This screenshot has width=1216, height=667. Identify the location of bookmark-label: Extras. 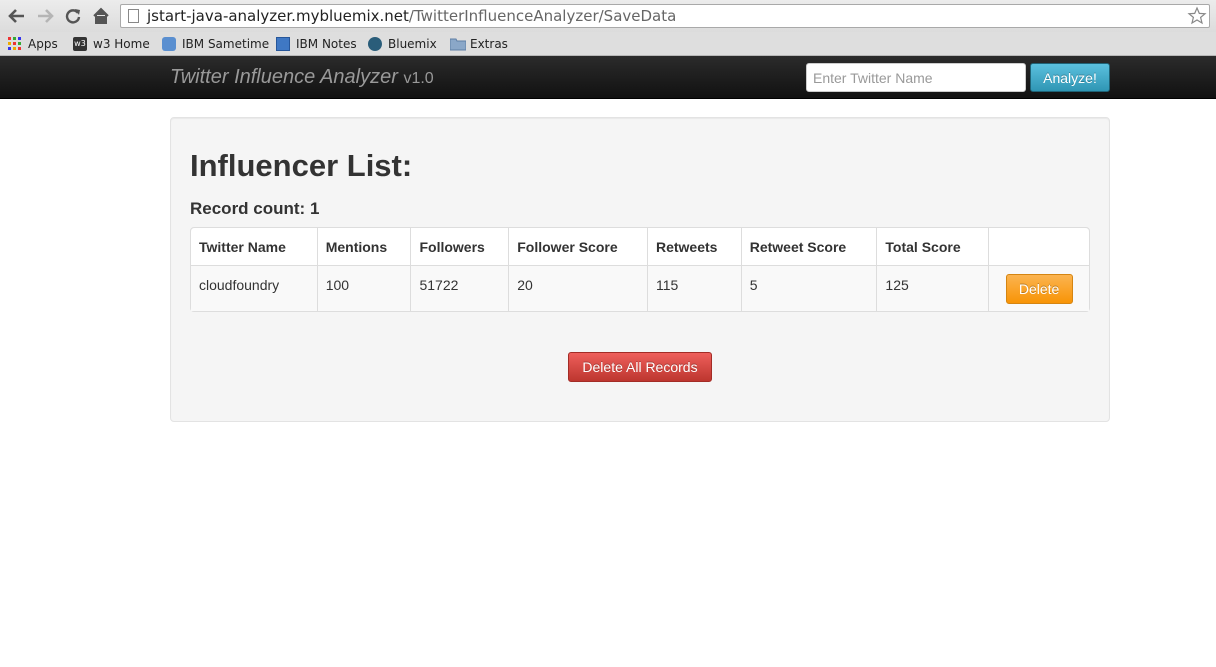
(489, 44).